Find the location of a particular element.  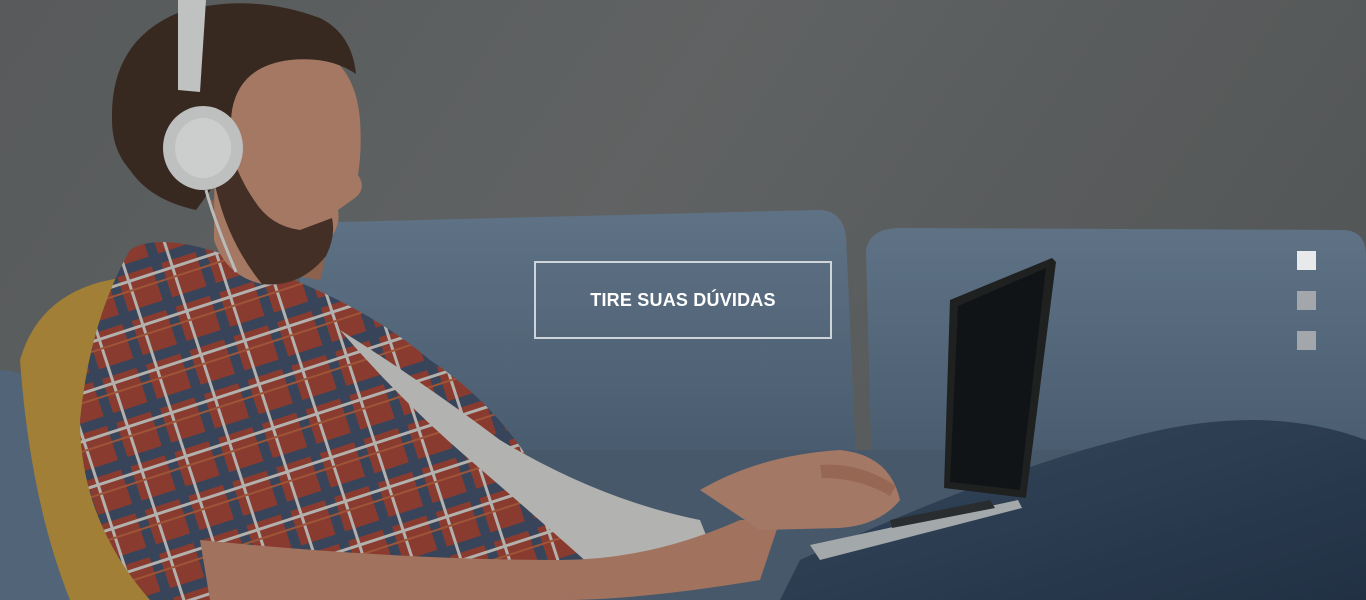

slider-pagination is located at coordinates (1306, 300).